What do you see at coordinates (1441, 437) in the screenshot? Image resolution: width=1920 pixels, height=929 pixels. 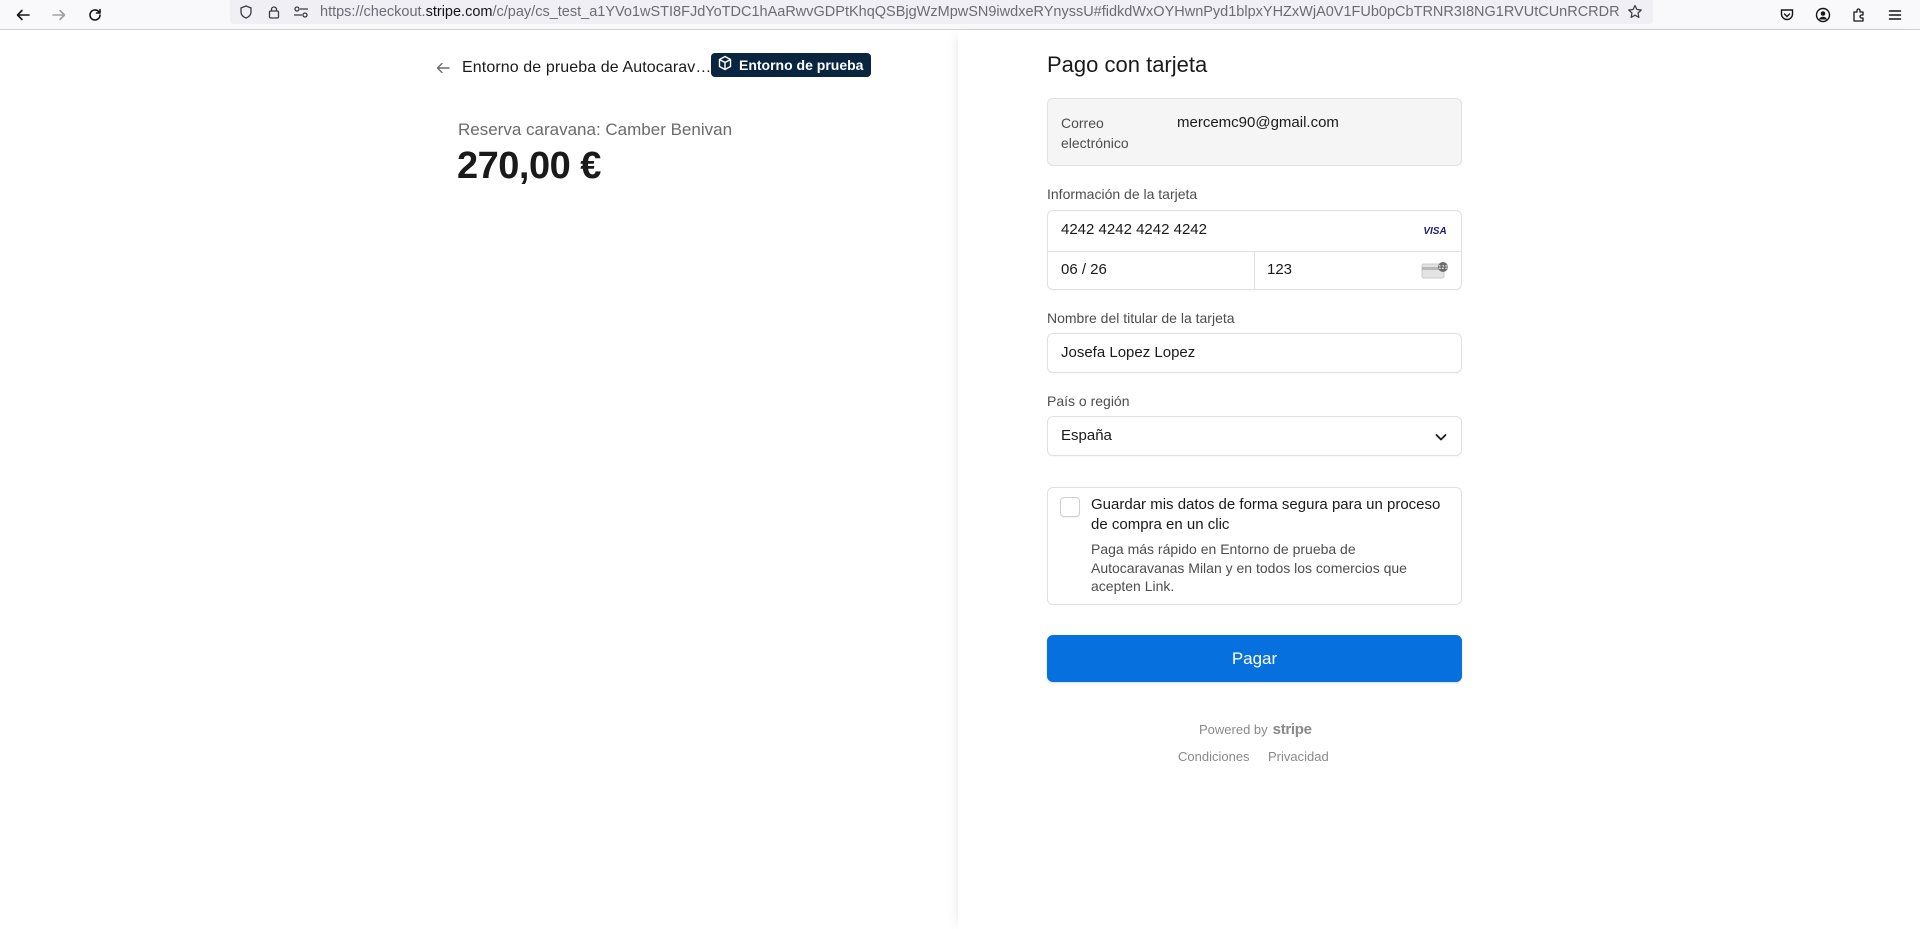 I see `chevron-down-icon` at bounding box center [1441, 437].